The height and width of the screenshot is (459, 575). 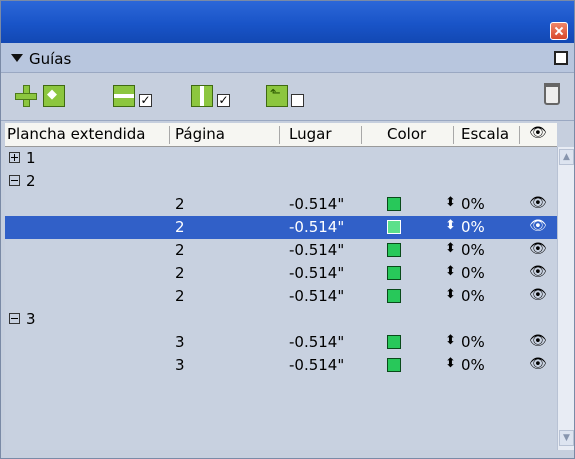 What do you see at coordinates (17, 58) in the screenshot?
I see `collapse-icon` at bounding box center [17, 58].